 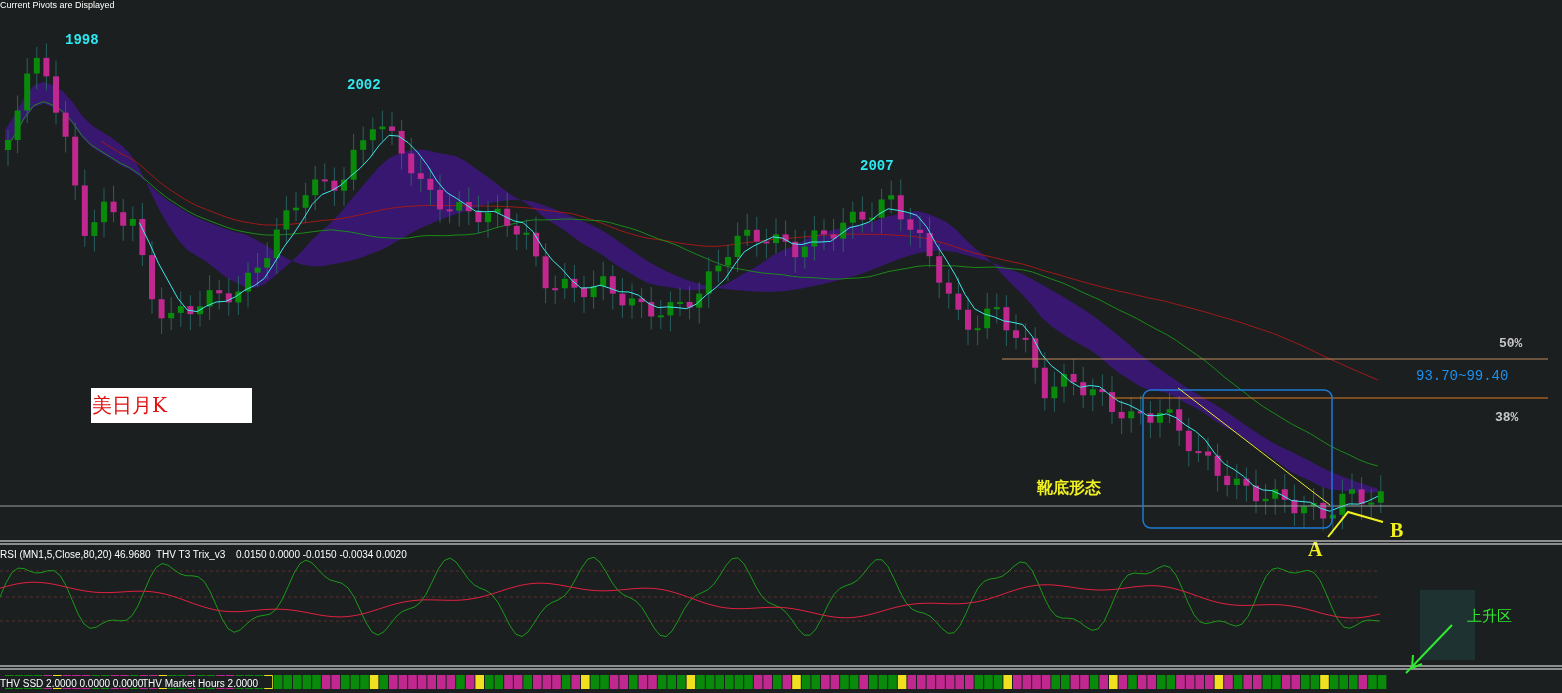 What do you see at coordinates (72, 683) in the screenshot?
I see `indicator-legend: THV SSD 2.0000 0.0000 0.0000` at bounding box center [72, 683].